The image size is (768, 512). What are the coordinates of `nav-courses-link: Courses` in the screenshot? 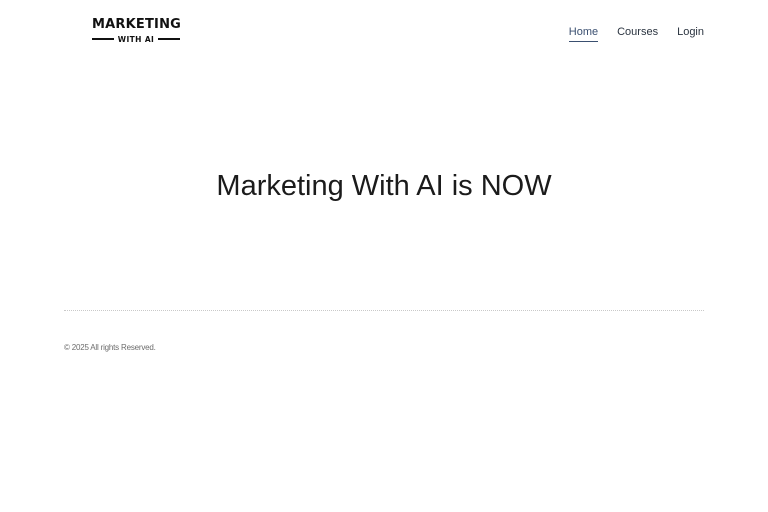 It's located at (637, 33).